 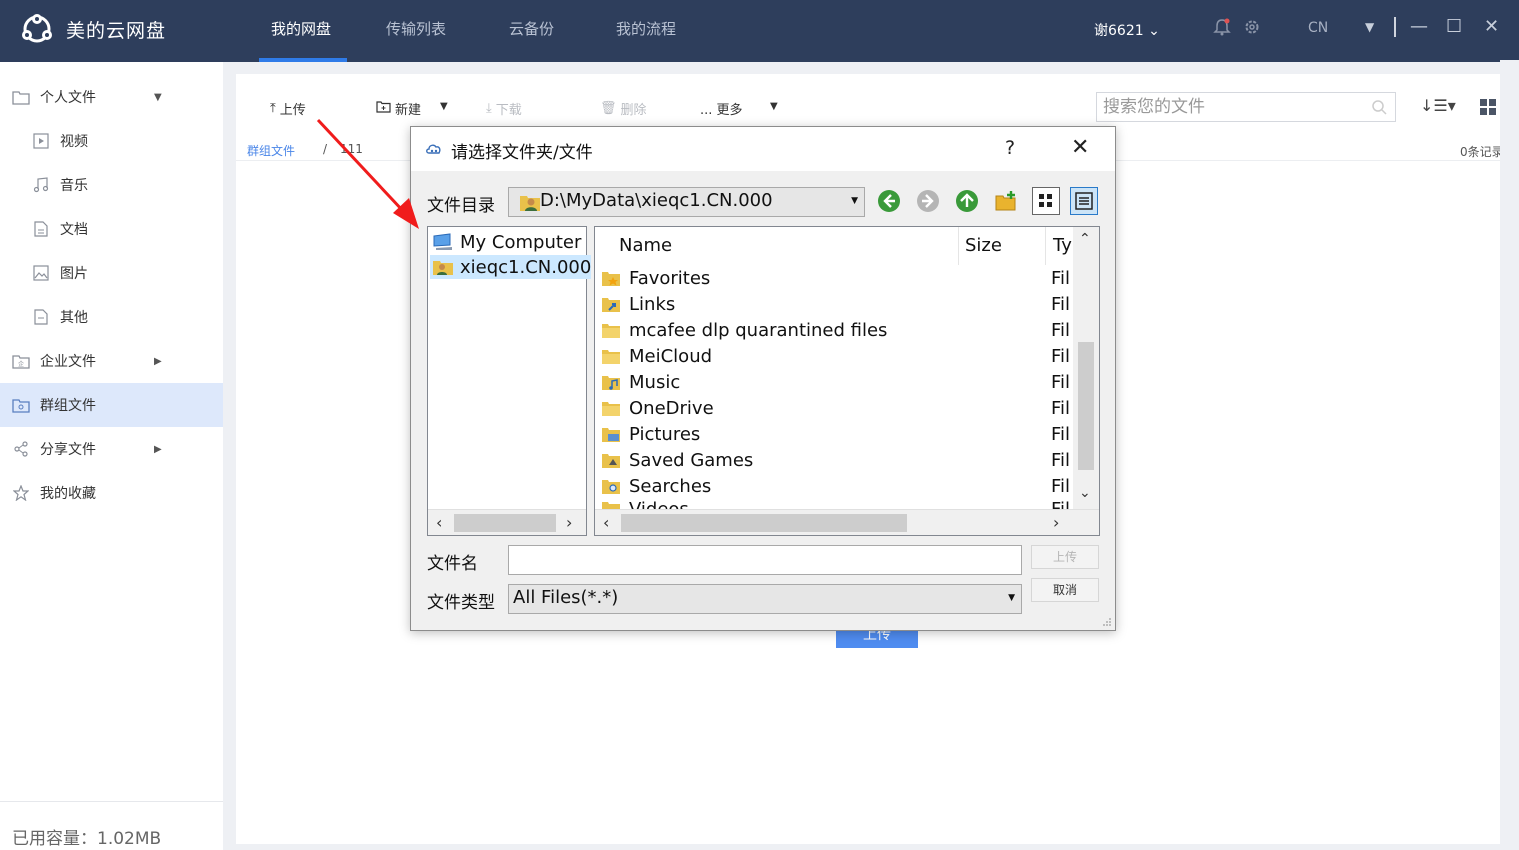 What do you see at coordinates (111, 185) in the screenshot?
I see `sidebar-item-music: 音乐` at bounding box center [111, 185].